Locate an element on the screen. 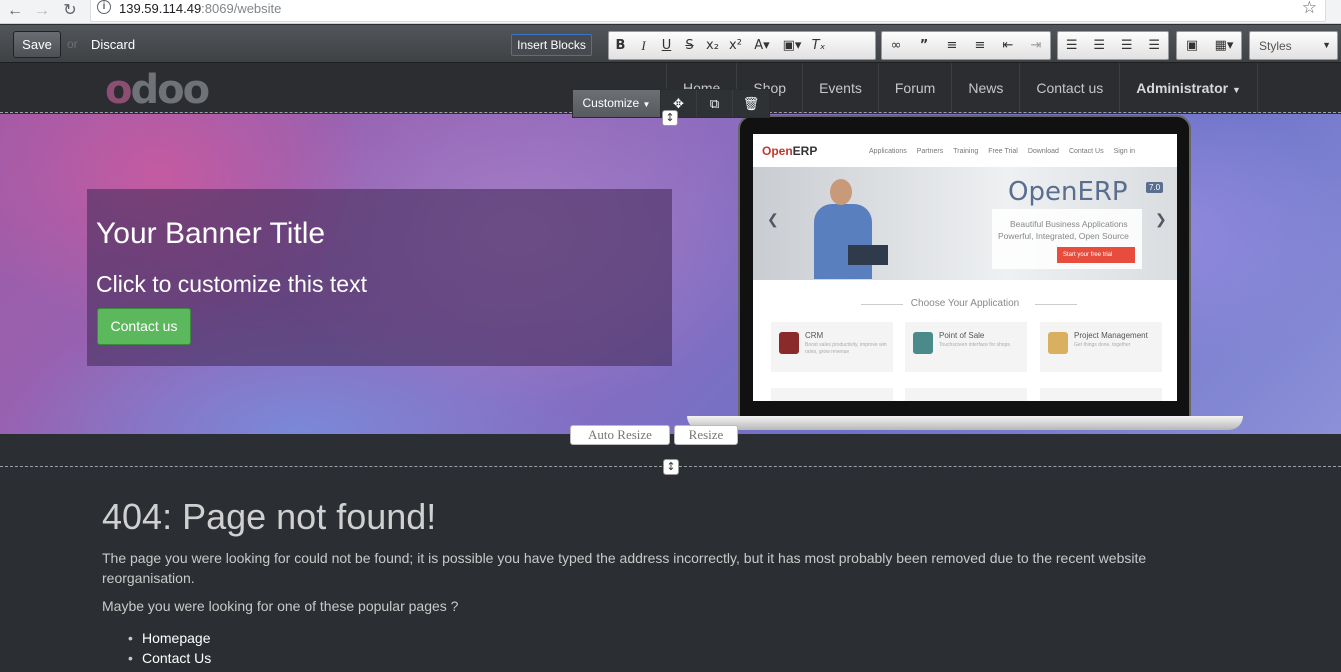 The image size is (1341, 672). screen-nav-item: Sign in is located at coordinates (1124, 151).